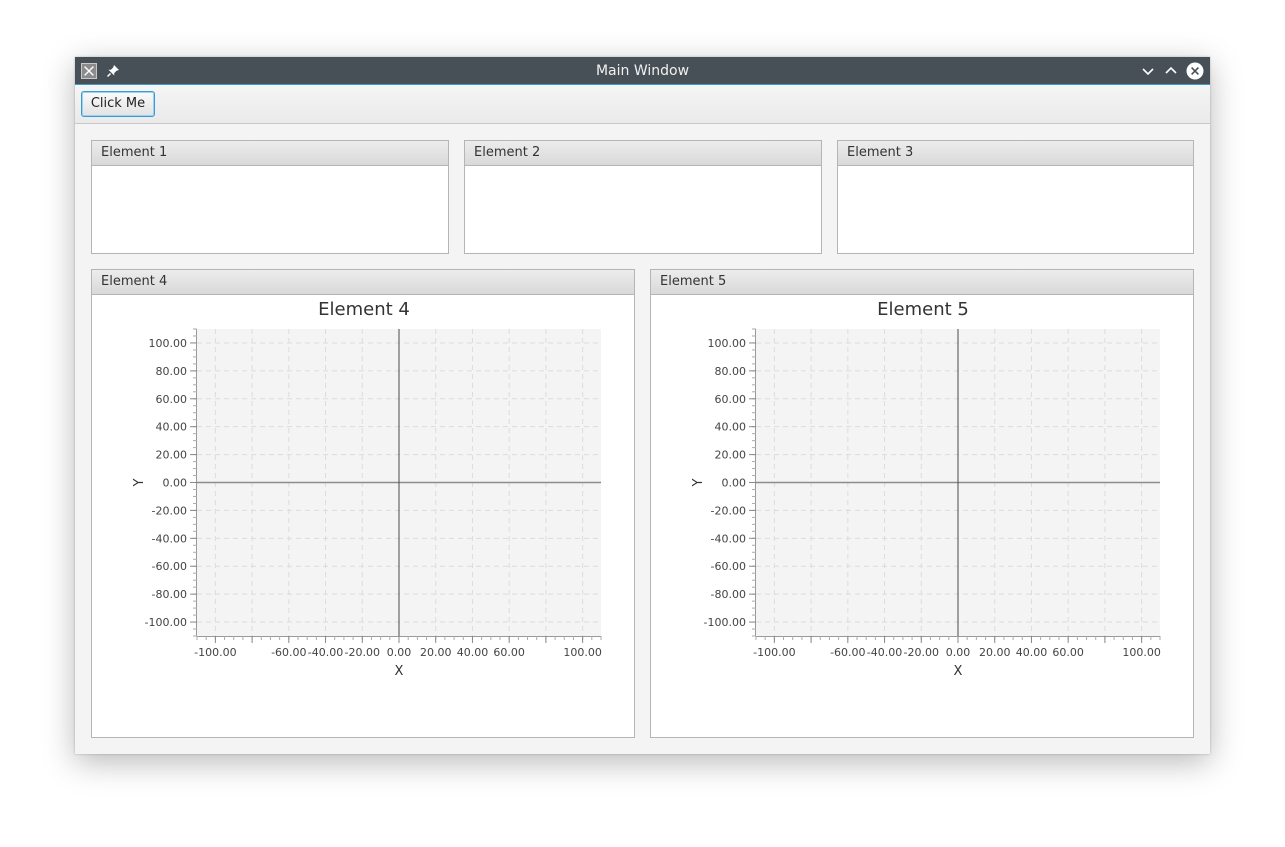 This screenshot has width=1285, height=847. Describe the element at coordinates (118, 104) in the screenshot. I see `click-me-button: Click Me` at that location.